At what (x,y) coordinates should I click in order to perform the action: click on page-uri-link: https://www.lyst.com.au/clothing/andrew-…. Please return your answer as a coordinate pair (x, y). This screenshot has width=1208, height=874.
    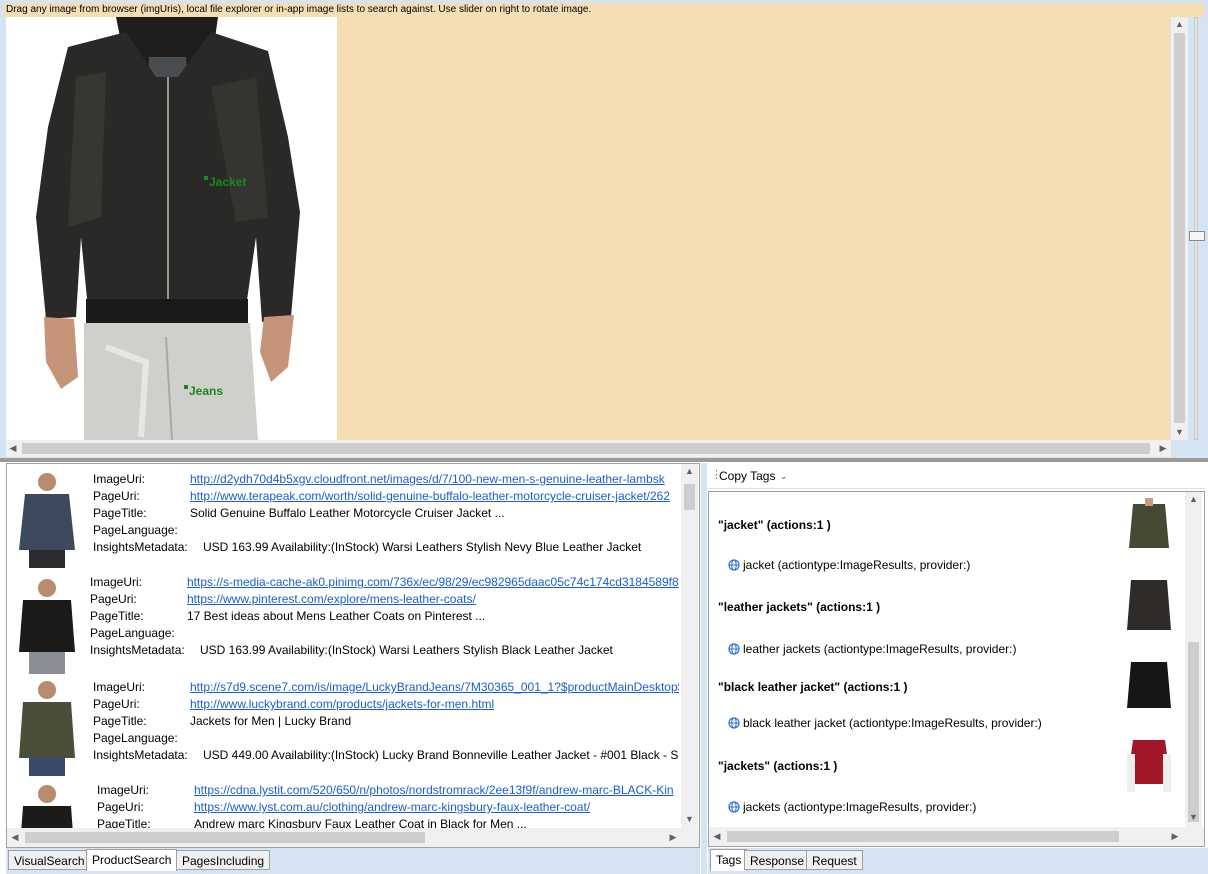
    Looking at the image, I should click on (392, 807).